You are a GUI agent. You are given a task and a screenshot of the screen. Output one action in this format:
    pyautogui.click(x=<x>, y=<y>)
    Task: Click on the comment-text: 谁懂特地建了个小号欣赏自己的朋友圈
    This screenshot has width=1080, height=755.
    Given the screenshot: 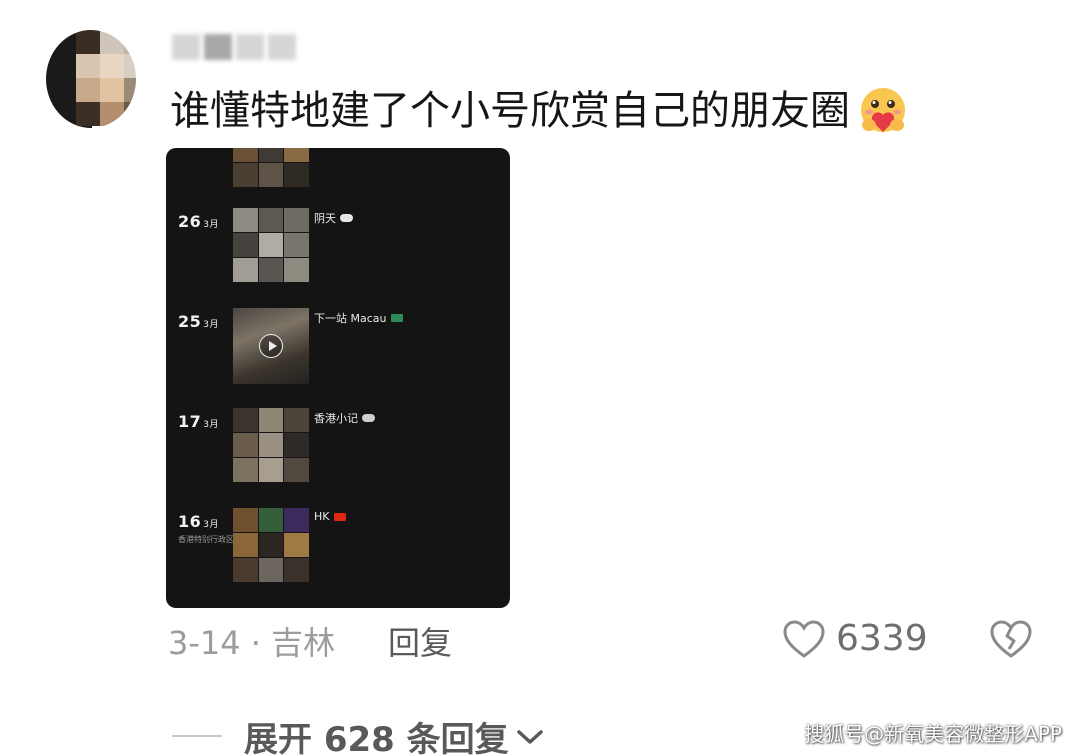 What is the action you would take?
    pyautogui.click(x=540, y=111)
    